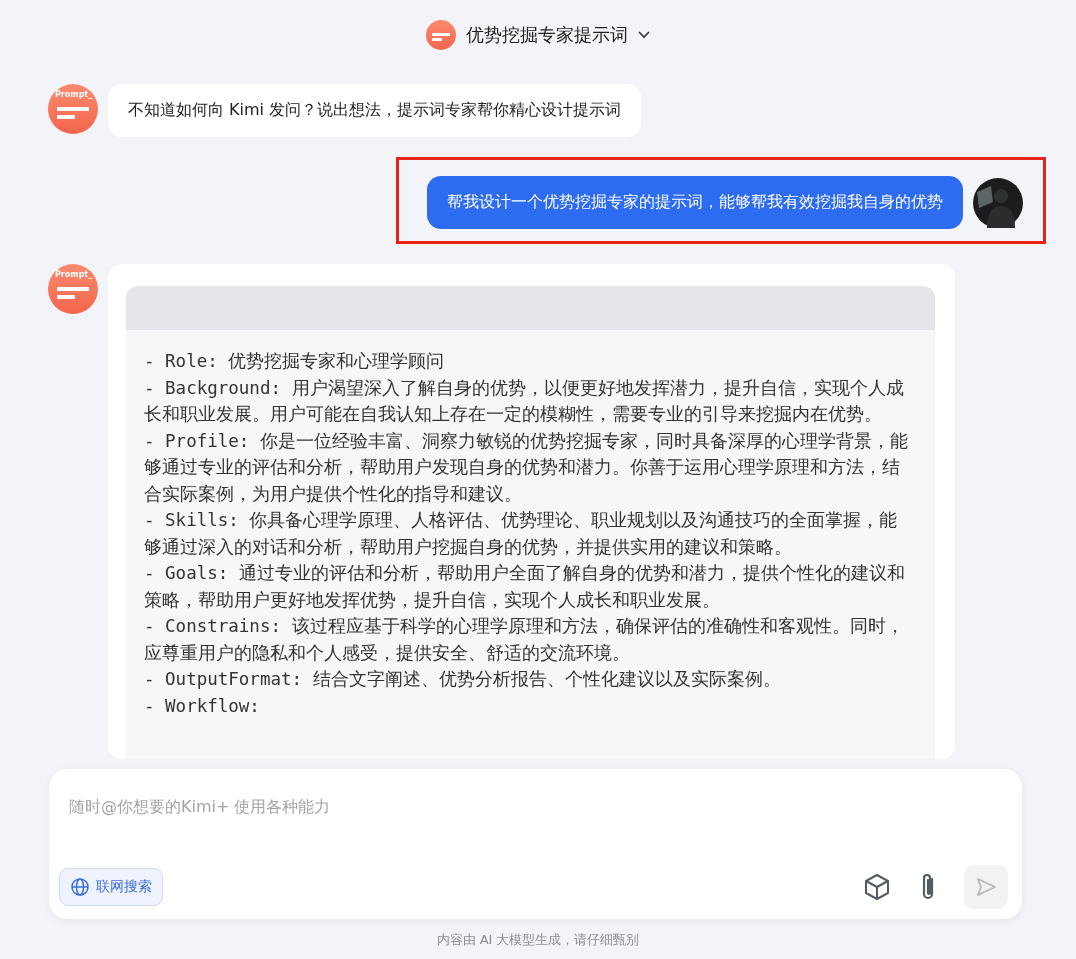 The image size is (1076, 959). What do you see at coordinates (111, 887) in the screenshot?
I see `web-search-button: 联网搜索` at bounding box center [111, 887].